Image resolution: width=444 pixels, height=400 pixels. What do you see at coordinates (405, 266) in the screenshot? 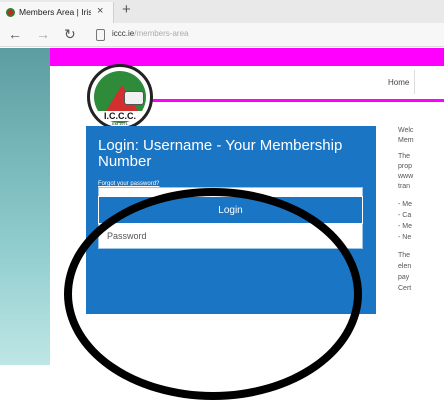
I see `intro-text-line: elen` at bounding box center [405, 266].